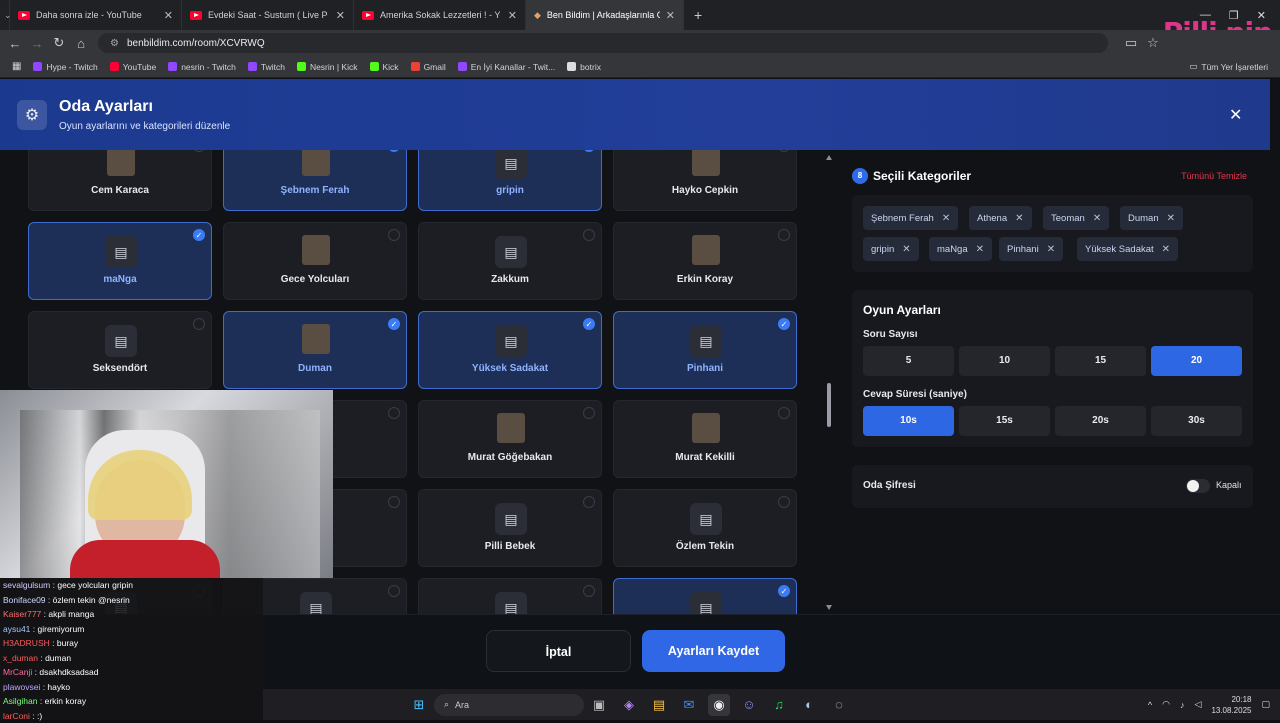 The height and width of the screenshot is (723, 1280). I want to click on tab-list-button: ⌄, so click(5, 15).